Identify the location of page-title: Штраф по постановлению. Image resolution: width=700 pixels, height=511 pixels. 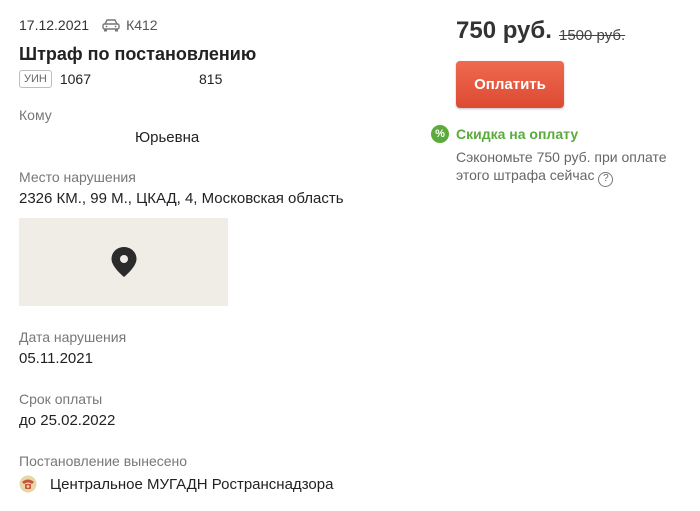
(138, 54).